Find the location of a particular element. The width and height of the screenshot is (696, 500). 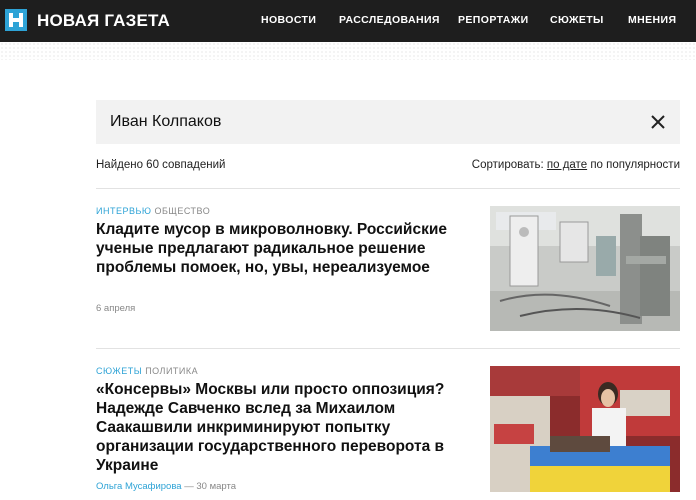

sort-by-popularity: по популярности is located at coordinates (635, 165).